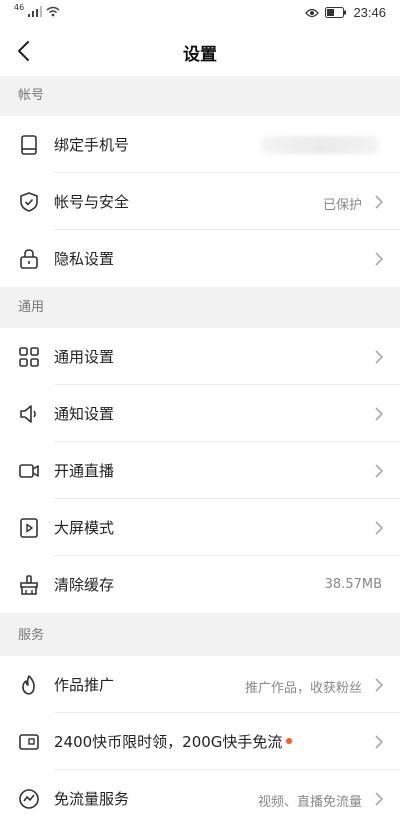  What do you see at coordinates (29, 471) in the screenshot?
I see `camera-icon` at bounding box center [29, 471].